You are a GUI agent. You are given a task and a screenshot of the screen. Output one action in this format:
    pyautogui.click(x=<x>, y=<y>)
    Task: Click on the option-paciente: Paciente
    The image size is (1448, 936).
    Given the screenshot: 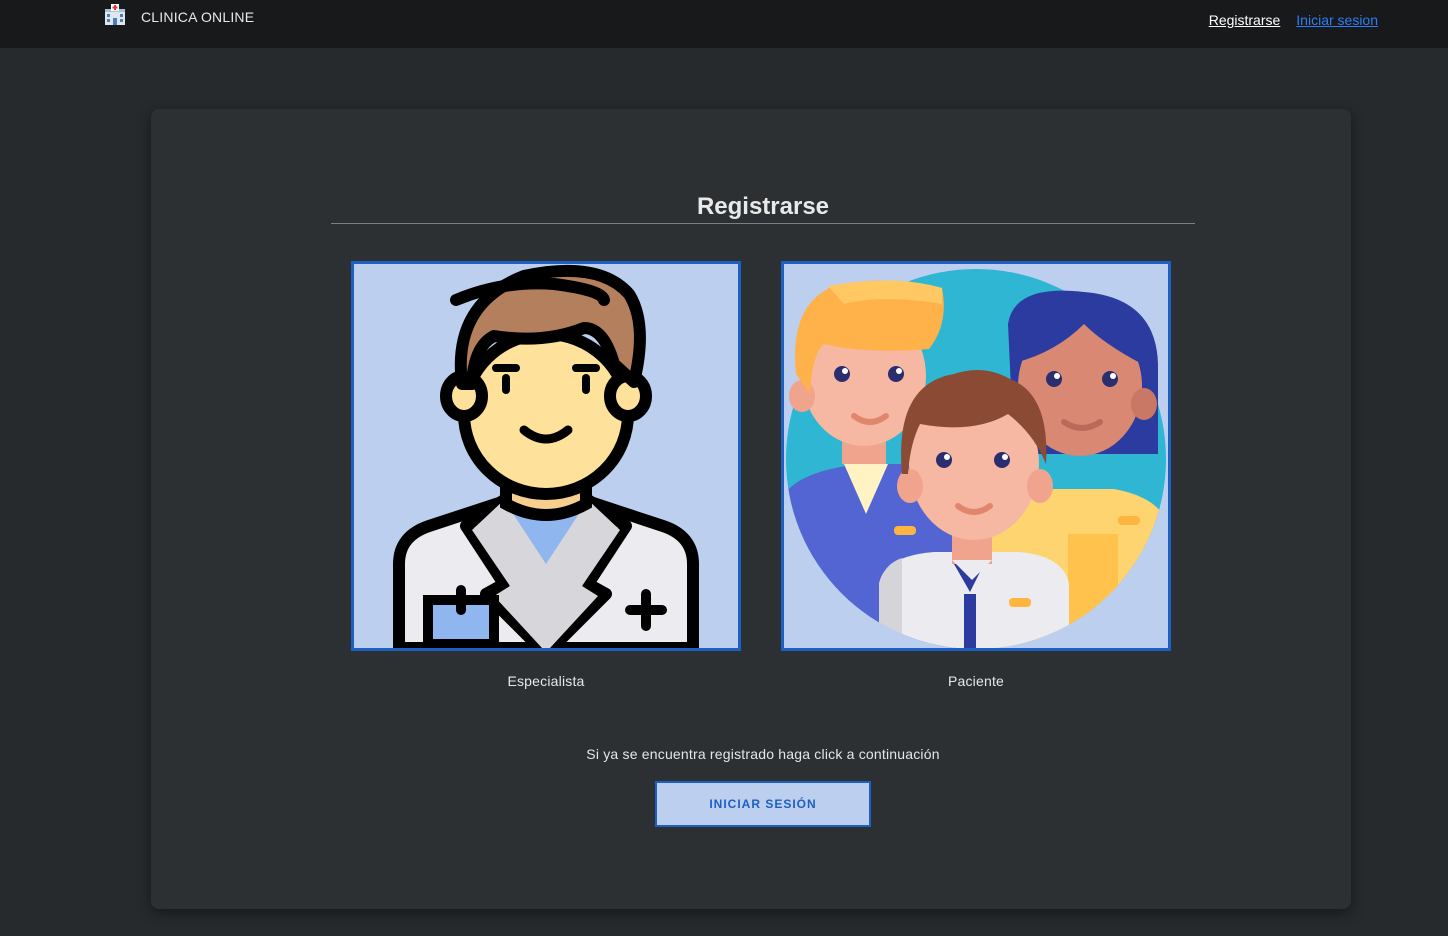 What is the action you would take?
    pyautogui.click(x=976, y=475)
    